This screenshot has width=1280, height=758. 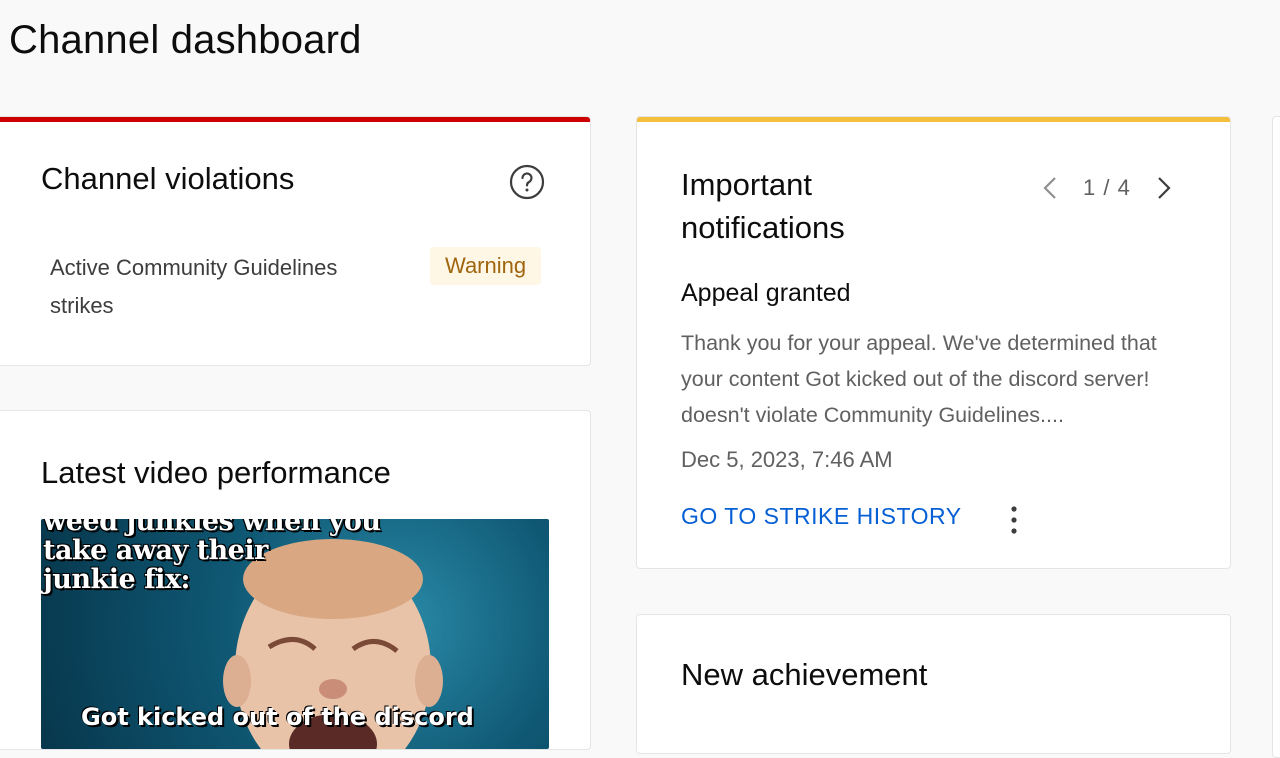 I want to click on chevron-right-icon, so click(x=1164, y=188).